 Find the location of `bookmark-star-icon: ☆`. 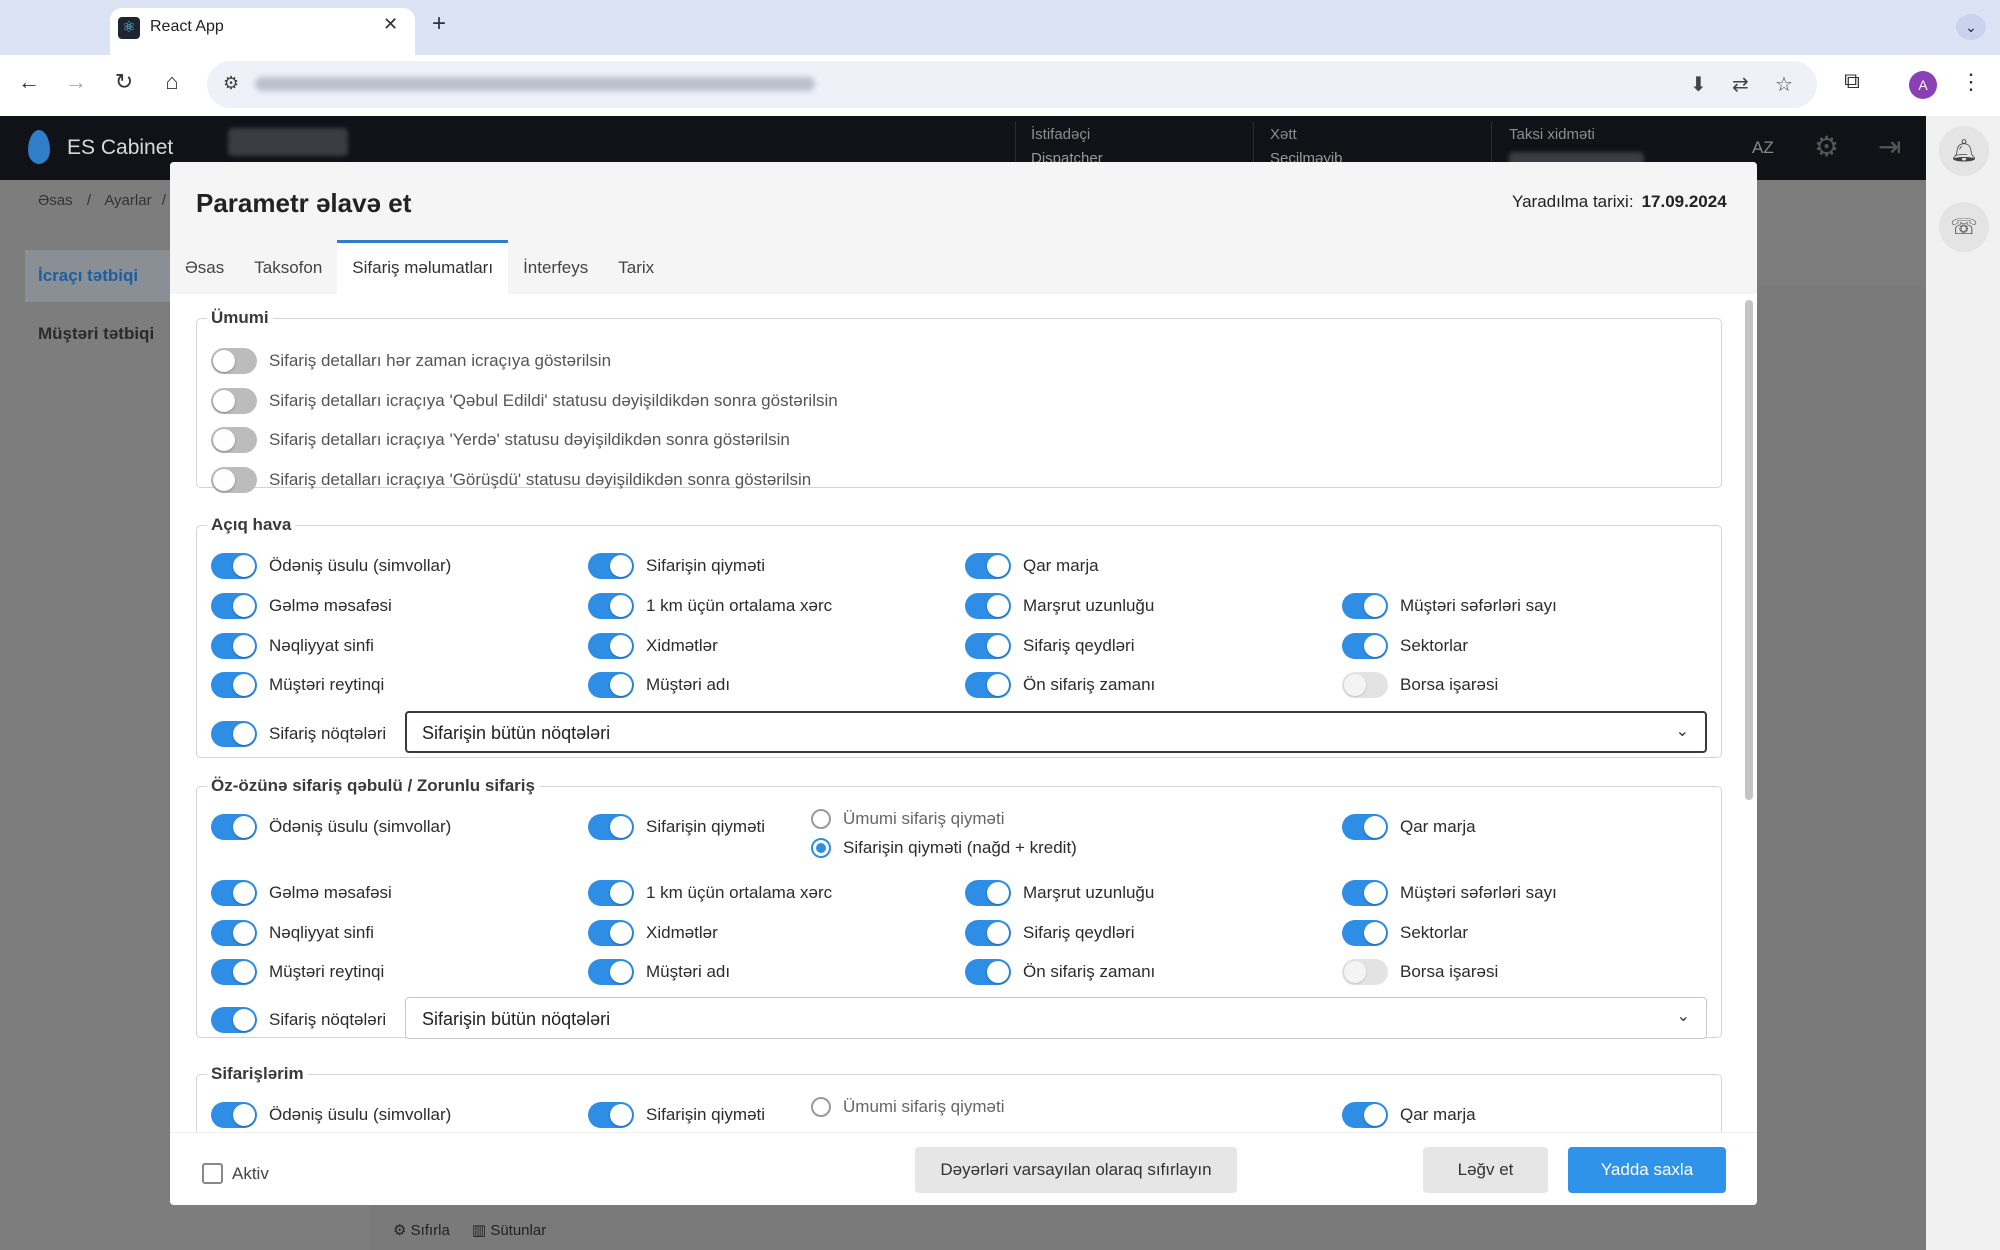

bookmark-star-icon: ☆ is located at coordinates (1784, 84).